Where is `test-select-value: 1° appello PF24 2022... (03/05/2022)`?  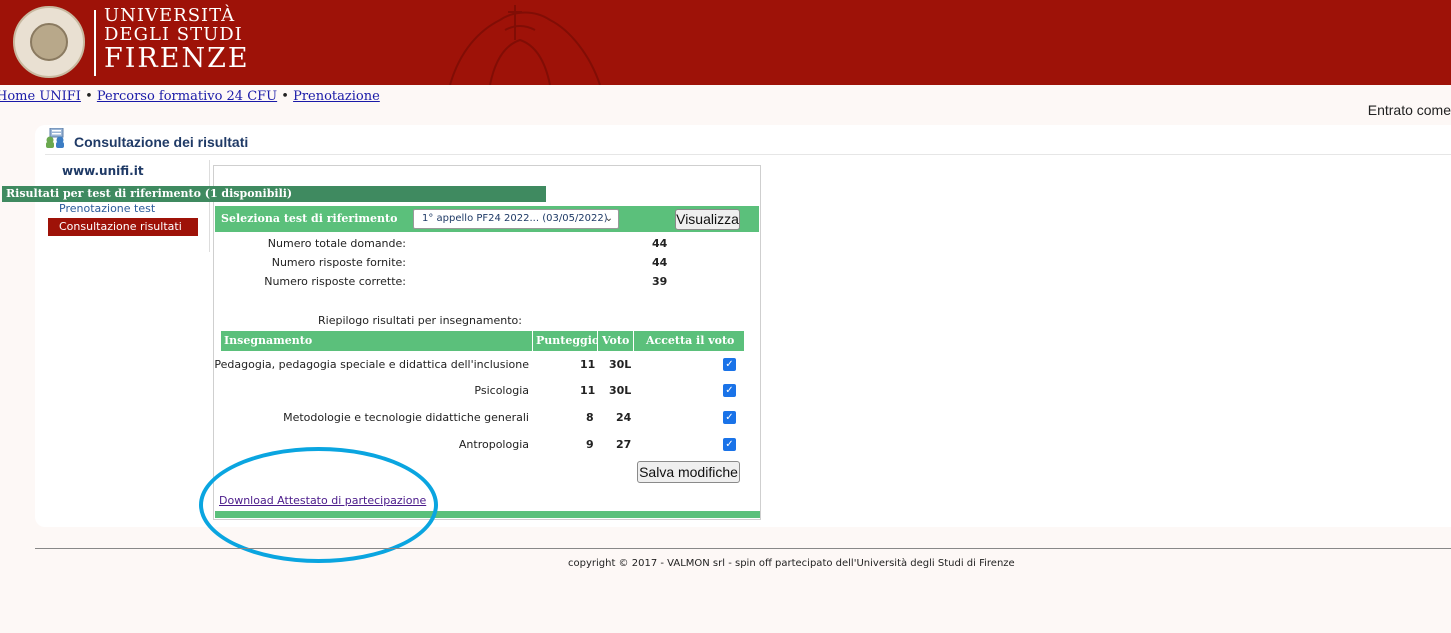
test-select-value: 1° appello PF24 2022... (03/05/2022) is located at coordinates (515, 218).